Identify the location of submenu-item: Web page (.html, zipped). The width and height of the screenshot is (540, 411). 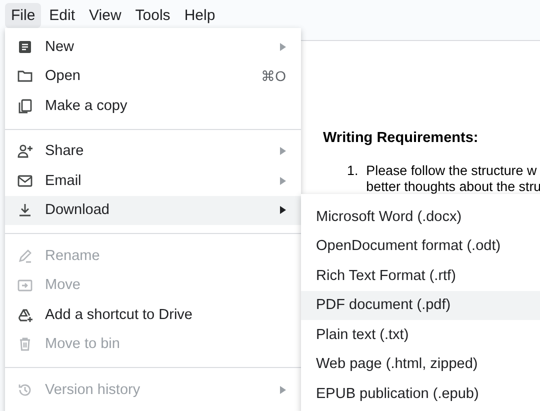
(420, 364).